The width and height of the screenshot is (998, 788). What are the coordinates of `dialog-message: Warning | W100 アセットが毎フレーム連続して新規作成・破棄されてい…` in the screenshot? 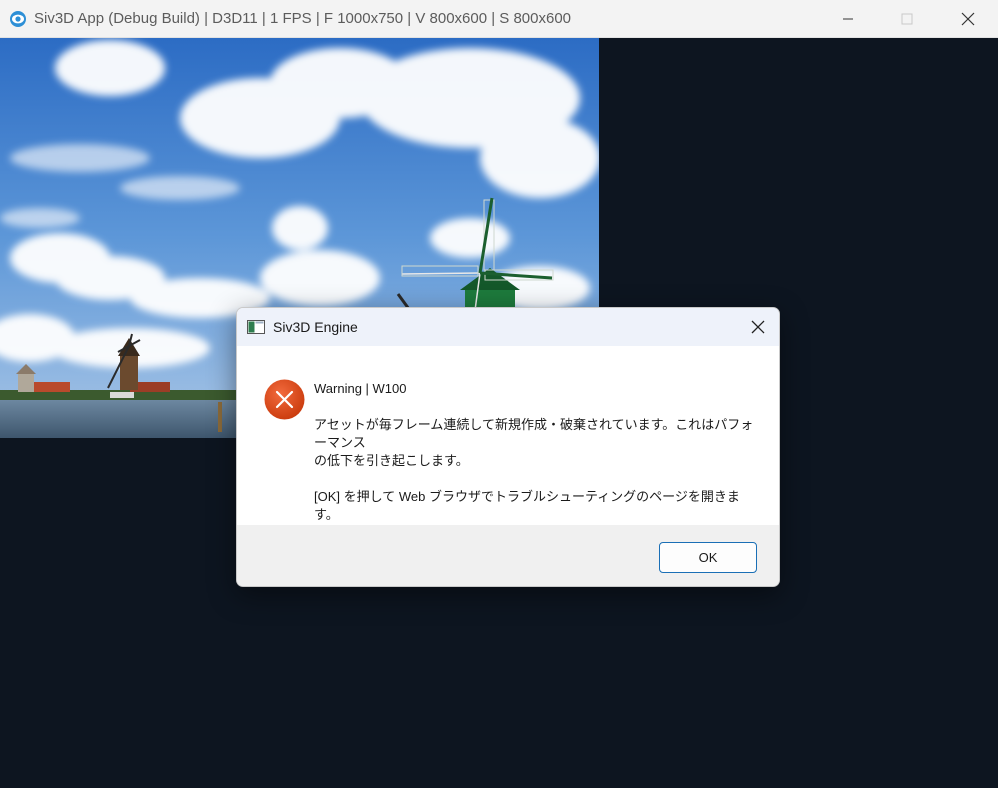 It's located at (534, 452).